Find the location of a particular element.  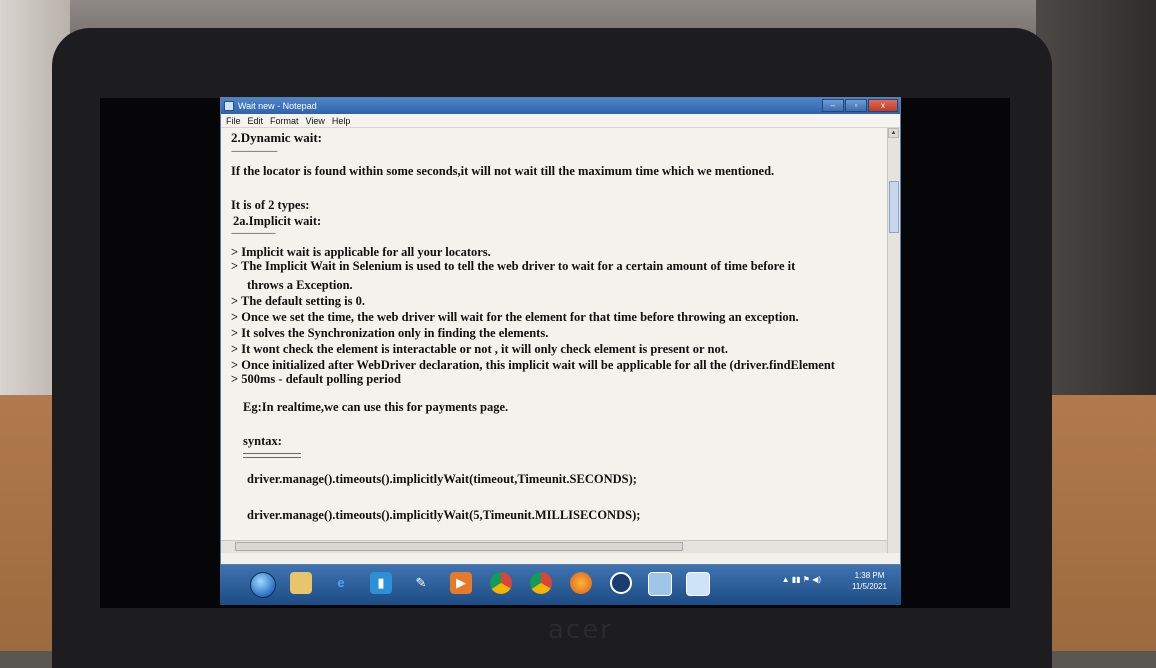

doc-heading: 2.Dynamic wait: is located at coordinates (276, 137).